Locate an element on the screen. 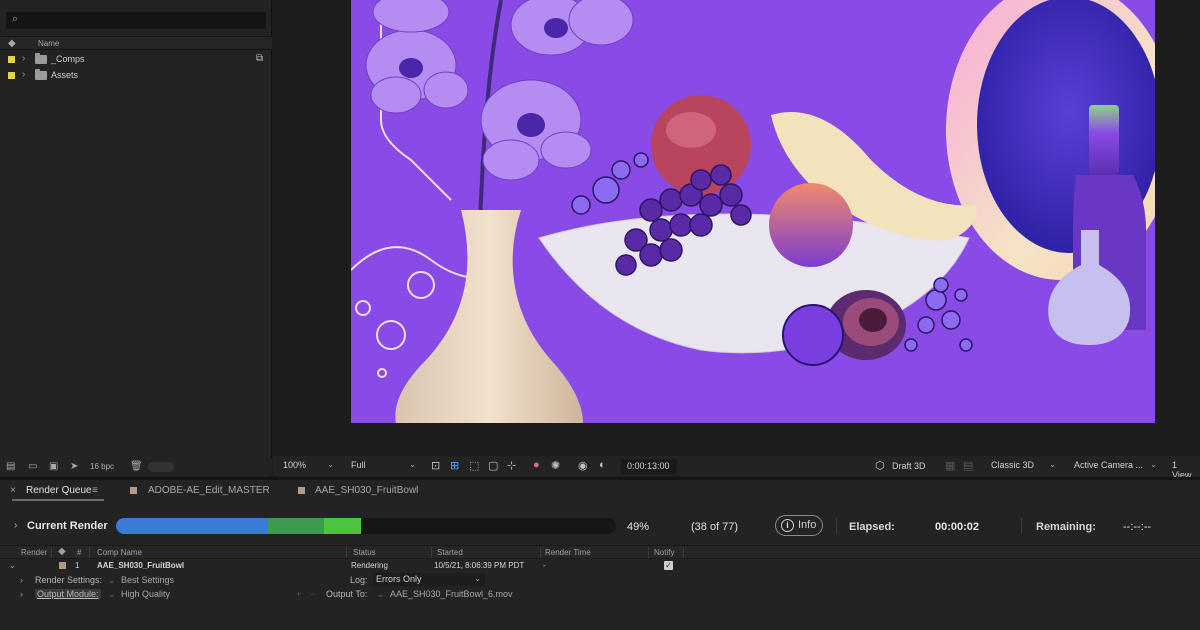 The height and width of the screenshot is (630, 1200). close-tab-icon: × is located at coordinates (13, 490).